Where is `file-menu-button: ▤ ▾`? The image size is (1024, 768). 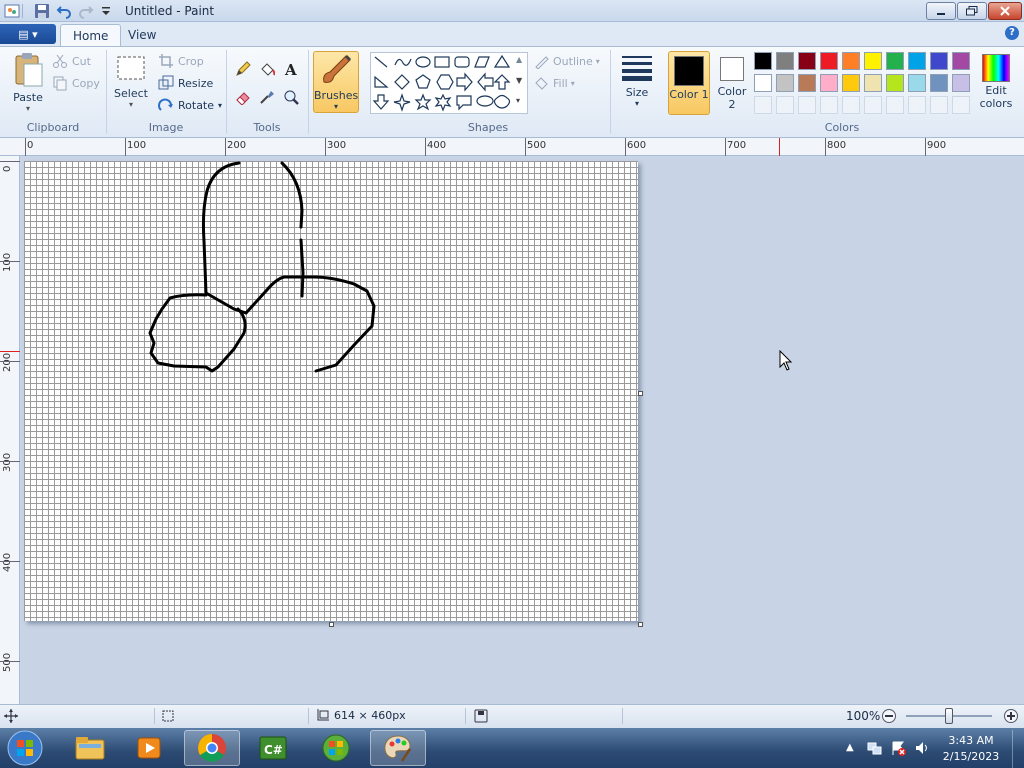
file-menu-button: ▤ ▾ is located at coordinates (28, 34).